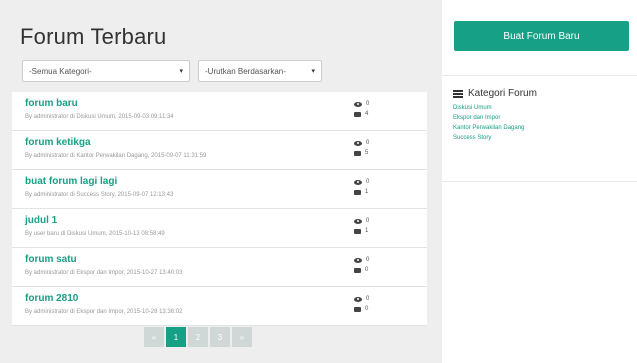 The width and height of the screenshot is (637, 363). What do you see at coordinates (361, 109) in the screenshot?
I see `forum-stats: 0 4` at bounding box center [361, 109].